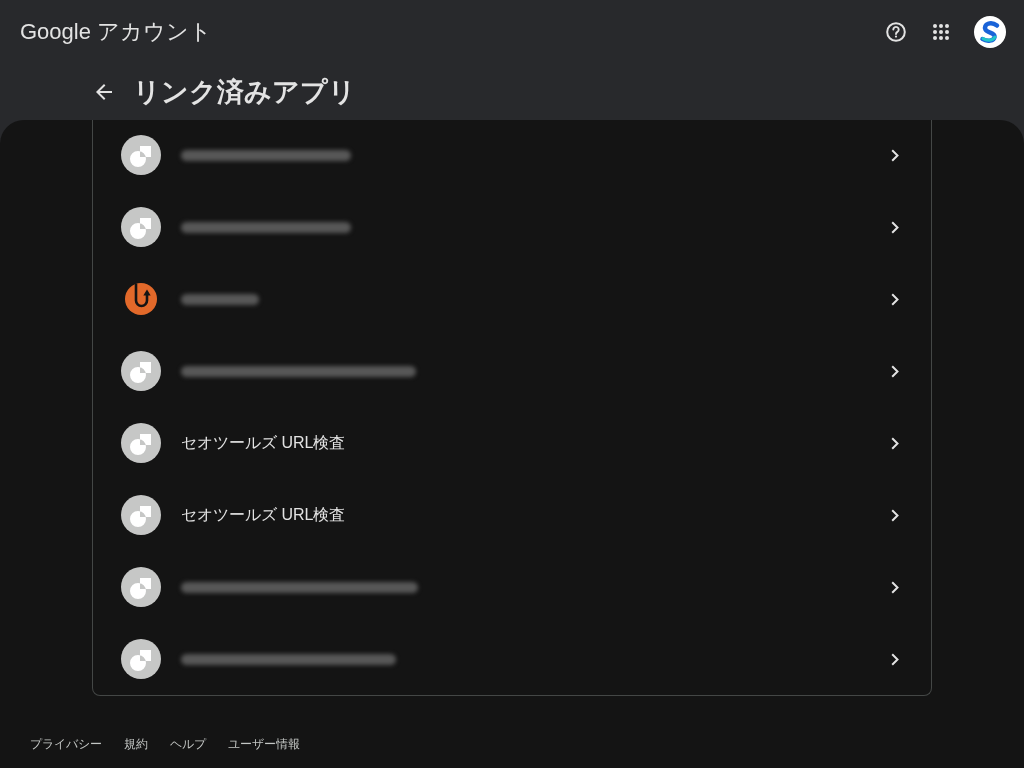 Image resolution: width=1024 pixels, height=768 pixels. I want to click on back-arrow-icon, so click(104, 92).